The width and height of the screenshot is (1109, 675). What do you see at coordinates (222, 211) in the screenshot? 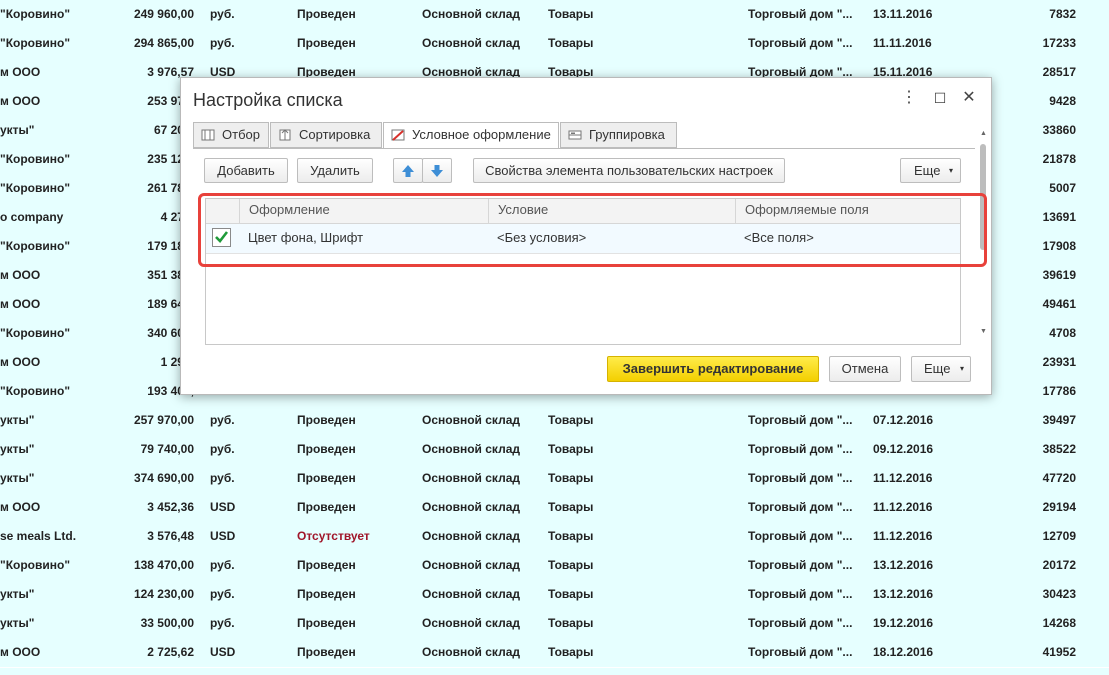
I see `header-checkbox-column` at bounding box center [222, 211].